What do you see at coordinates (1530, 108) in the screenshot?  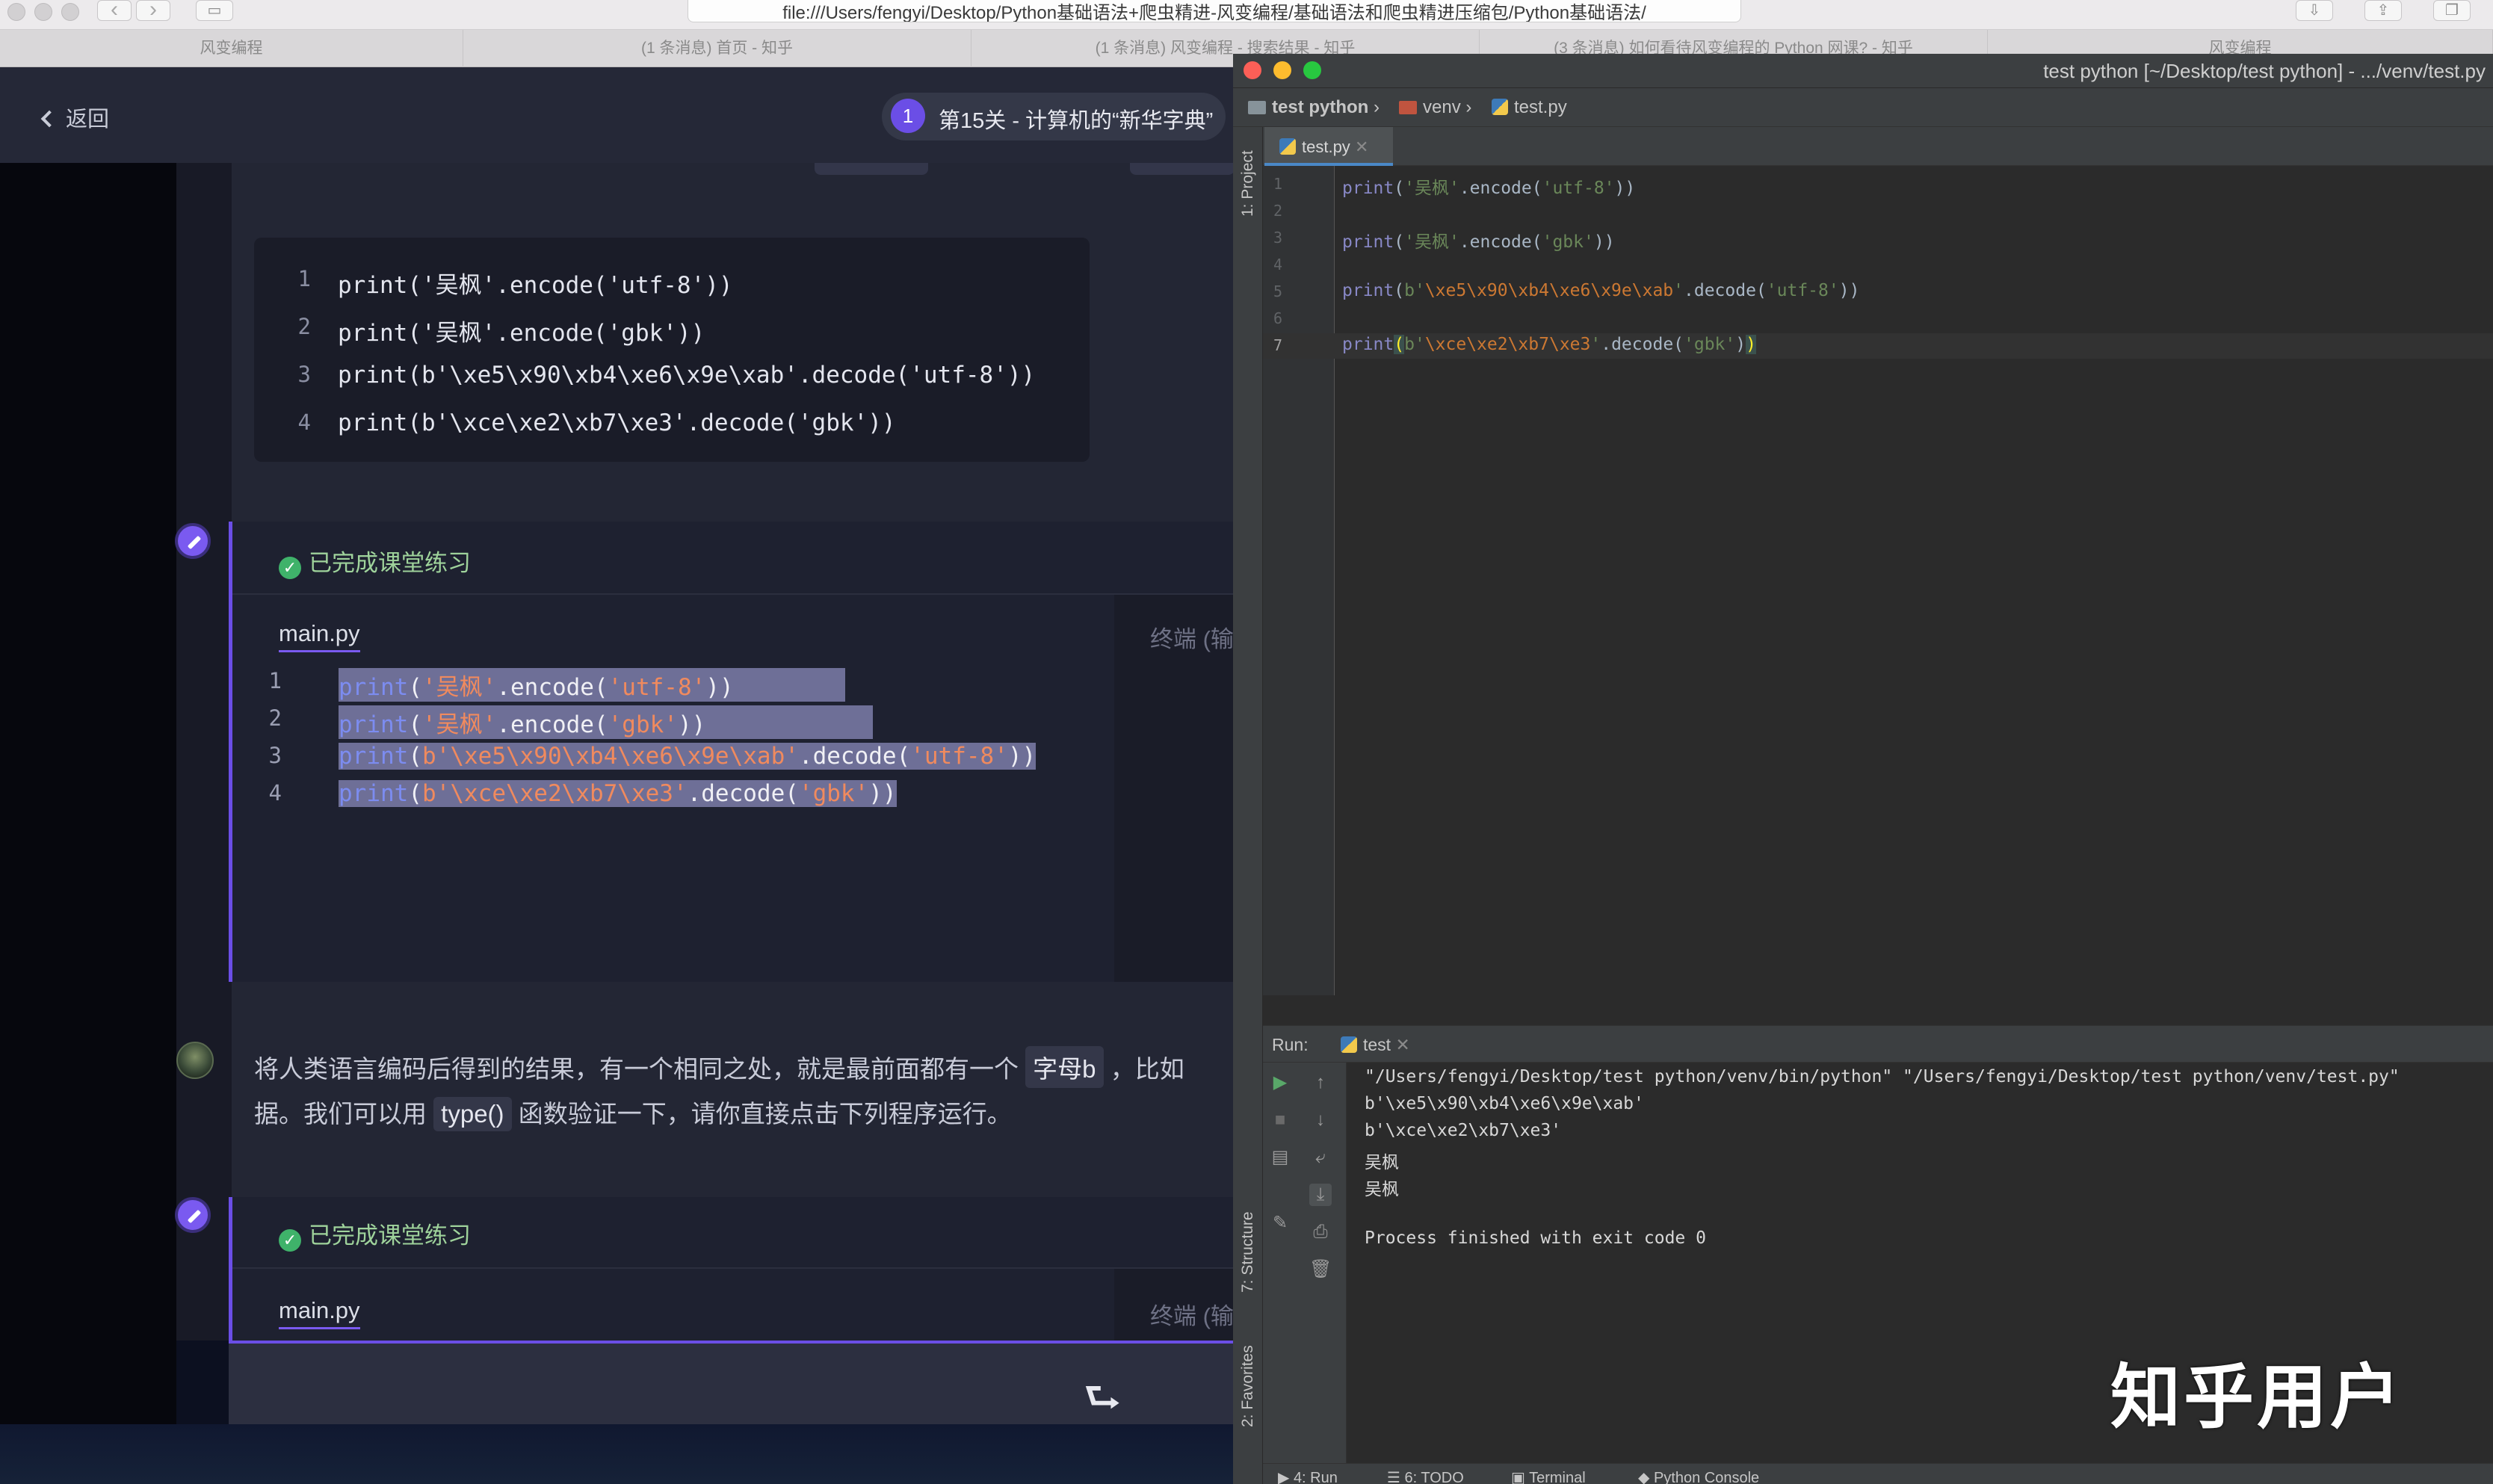 I see `breadcrumb-file: test.py` at bounding box center [1530, 108].